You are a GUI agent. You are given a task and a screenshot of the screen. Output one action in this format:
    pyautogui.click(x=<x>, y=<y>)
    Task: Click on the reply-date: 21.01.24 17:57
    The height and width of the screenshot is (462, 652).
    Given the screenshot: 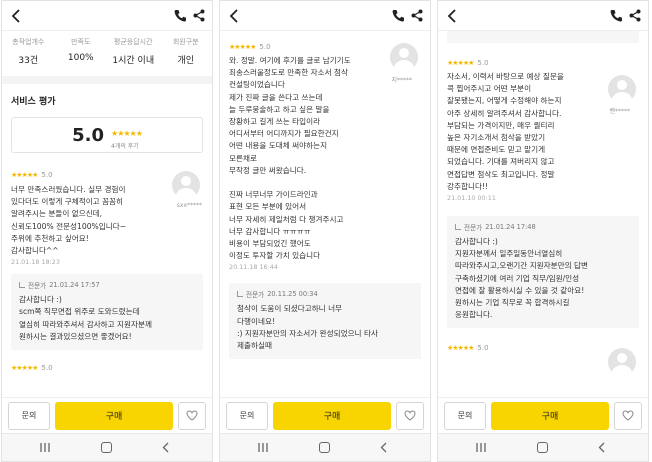 What is the action you would take?
    pyautogui.click(x=74, y=285)
    